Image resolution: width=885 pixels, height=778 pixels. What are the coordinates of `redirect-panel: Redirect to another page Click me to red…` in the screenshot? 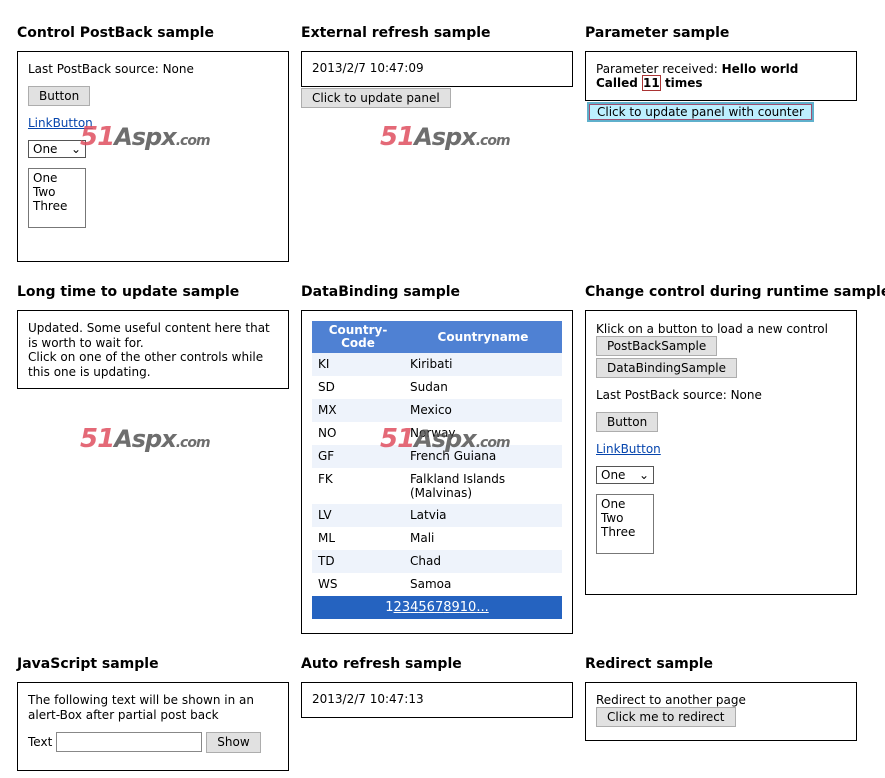 It's located at (721, 711).